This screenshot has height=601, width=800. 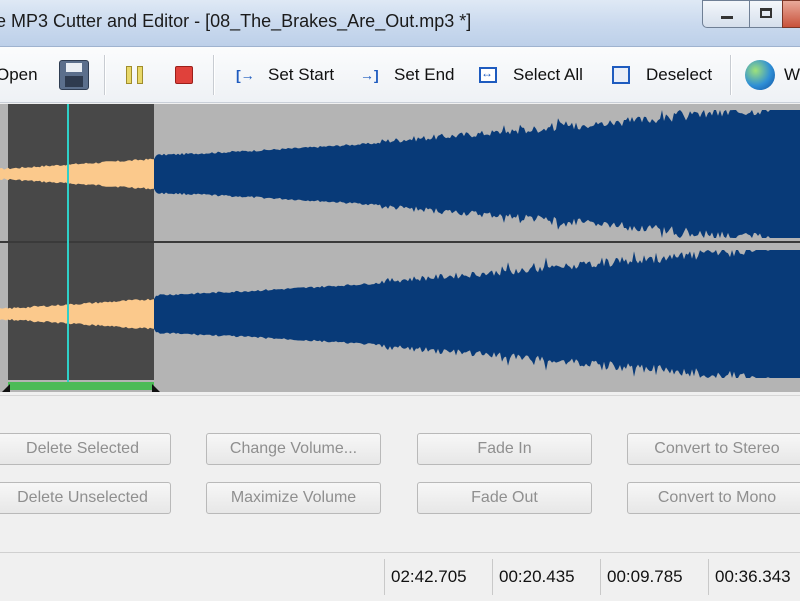 What do you see at coordinates (85, 449) in the screenshot?
I see `delete-selected-button: Delete Selected` at bounding box center [85, 449].